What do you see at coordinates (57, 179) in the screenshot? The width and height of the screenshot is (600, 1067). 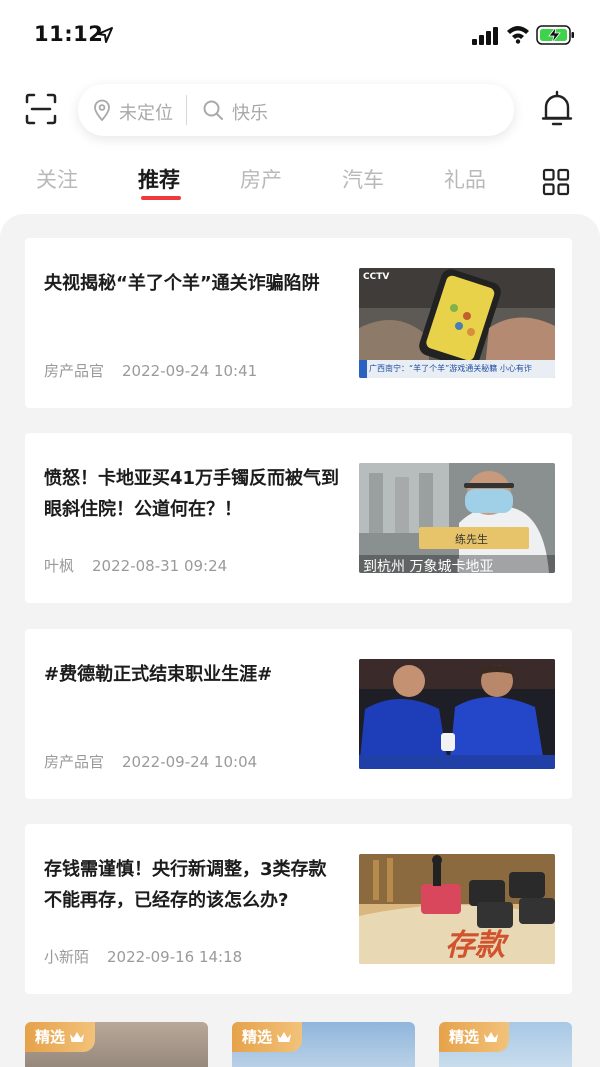 I see `tab-follow: 关注` at bounding box center [57, 179].